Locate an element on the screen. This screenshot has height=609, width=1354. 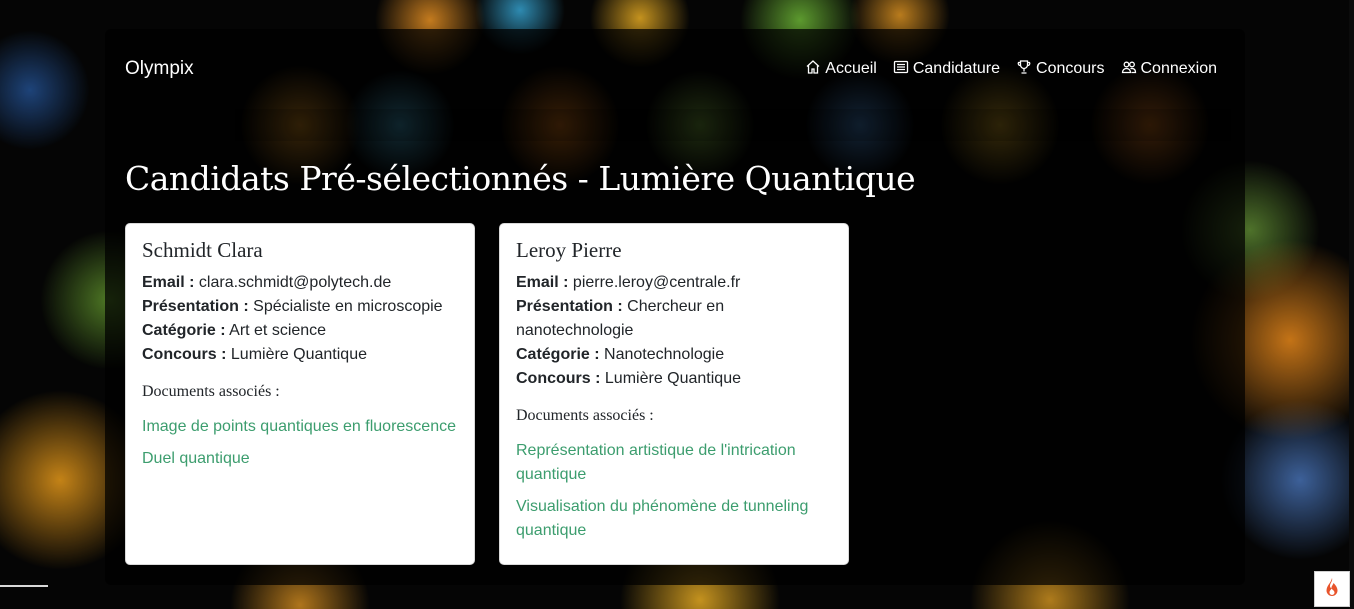
nav-links: Accueil Candidature Concours Connexion is located at coordinates (1011, 69).